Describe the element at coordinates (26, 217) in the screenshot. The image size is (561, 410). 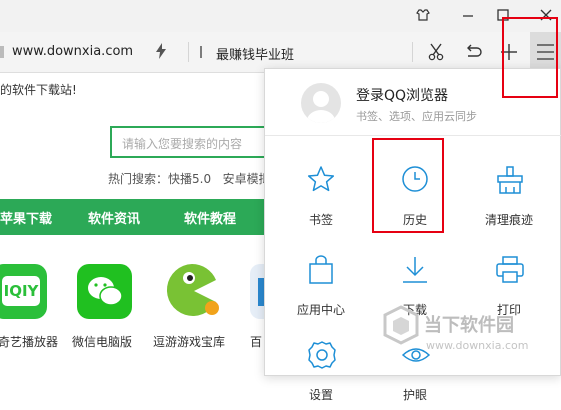
I see `nav-item: 苹果下载` at that location.